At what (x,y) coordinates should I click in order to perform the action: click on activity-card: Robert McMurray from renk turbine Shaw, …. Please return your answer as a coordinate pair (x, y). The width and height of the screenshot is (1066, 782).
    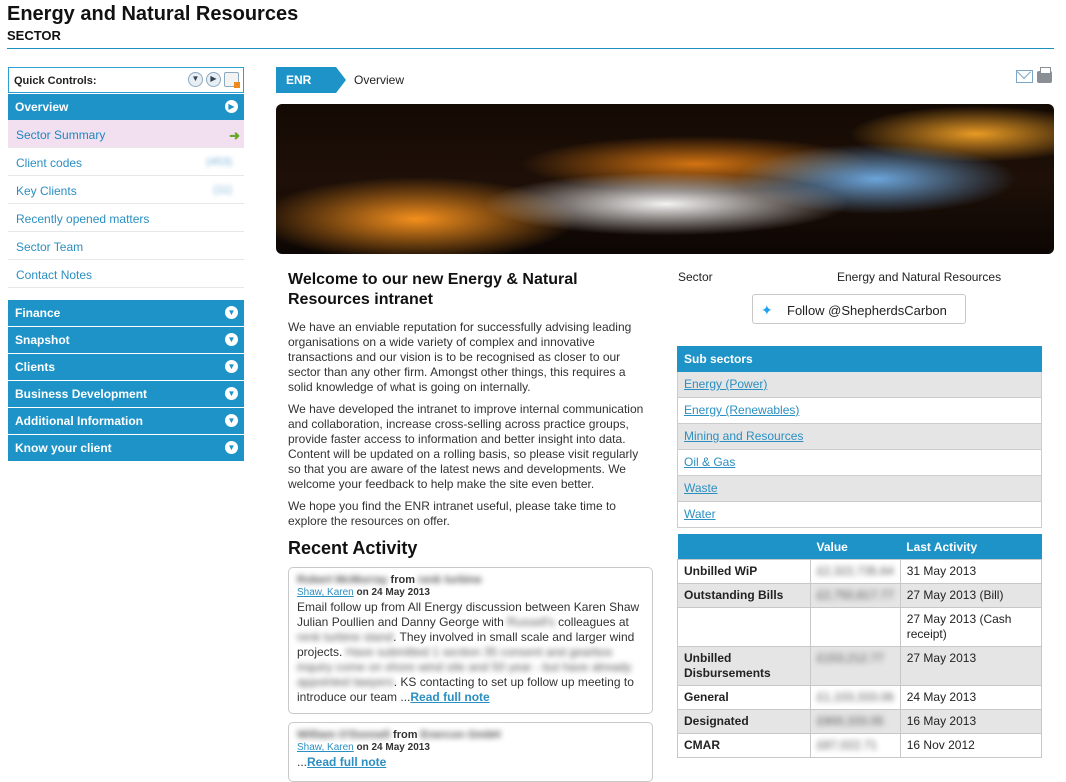
    Looking at the image, I should click on (470, 640).